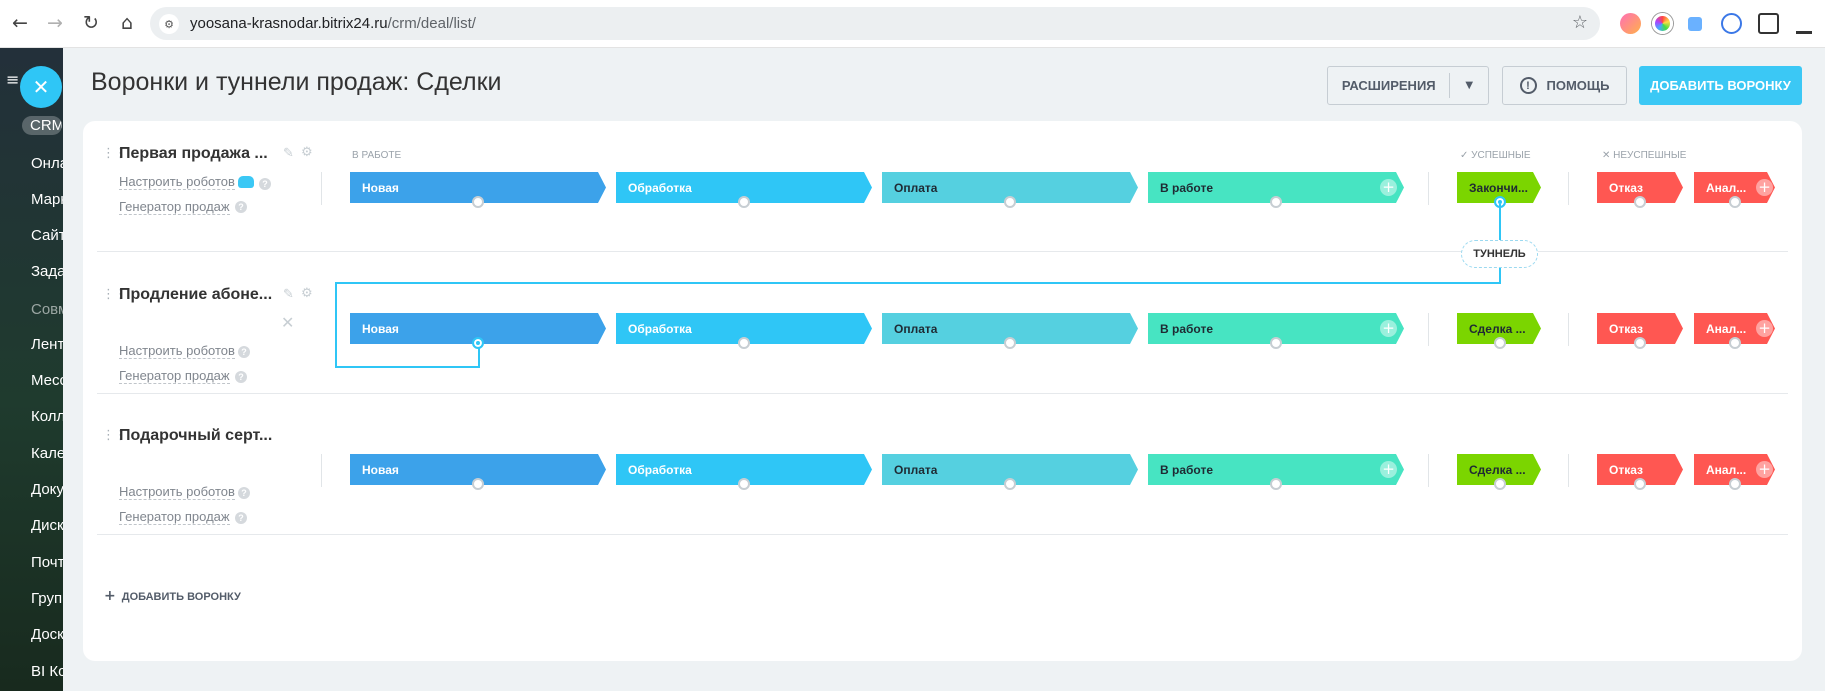  I want to click on column-header-failed: ✕ НЕУСПЕШНЫЕ, so click(1644, 155).